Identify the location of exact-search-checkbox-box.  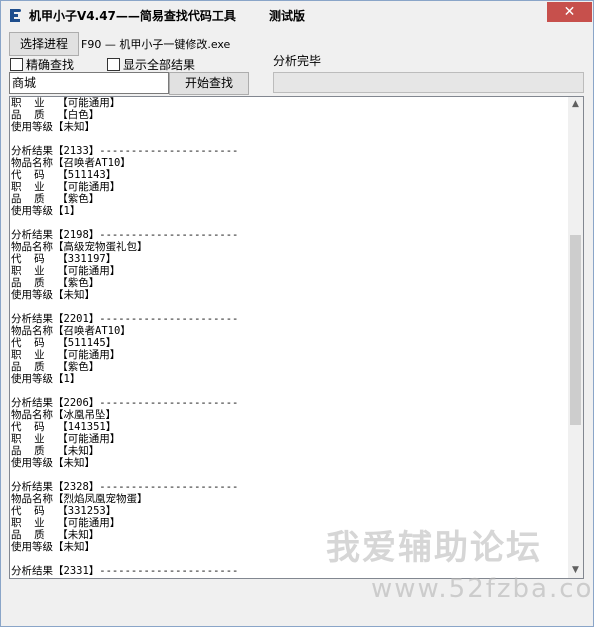
(16, 64).